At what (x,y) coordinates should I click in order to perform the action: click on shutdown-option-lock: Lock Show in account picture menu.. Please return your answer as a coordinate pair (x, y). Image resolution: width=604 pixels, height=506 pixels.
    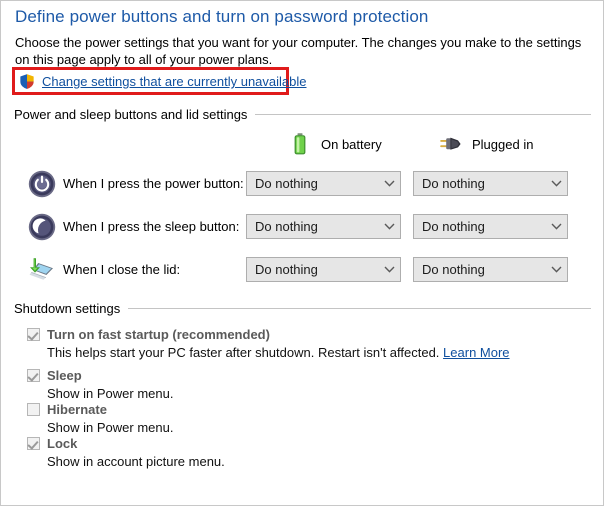
    Looking at the image, I should click on (126, 452).